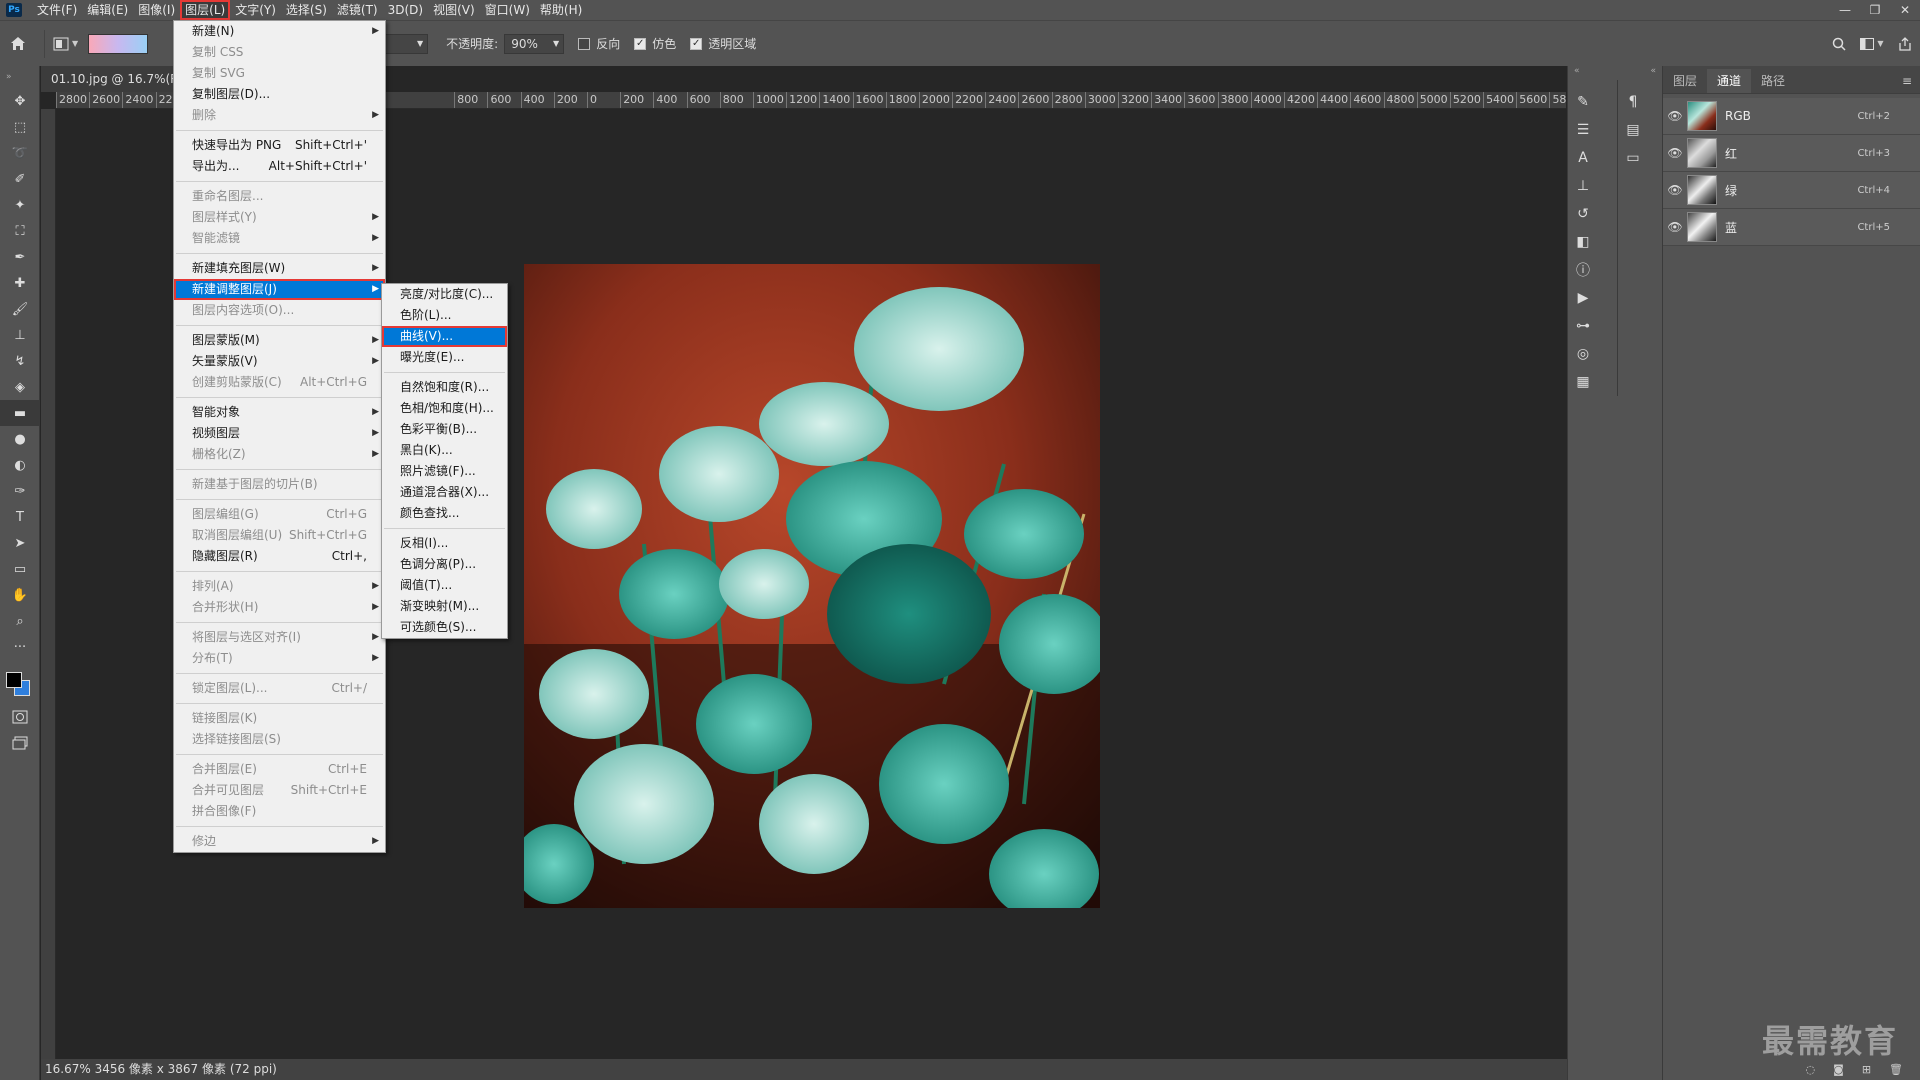  I want to click on quick-select-tool-icon: ✐, so click(20, 179).